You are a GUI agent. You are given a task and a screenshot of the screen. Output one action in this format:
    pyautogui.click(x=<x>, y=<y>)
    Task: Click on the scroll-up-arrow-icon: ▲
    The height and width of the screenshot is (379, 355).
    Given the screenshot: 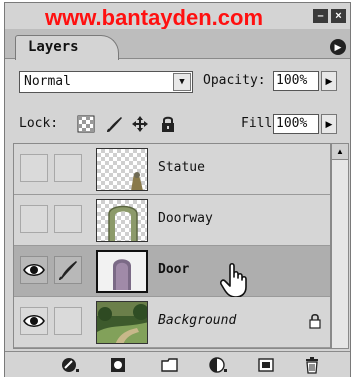 What is the action you would take?
    pyautogui.click(x=340, y=152)
    